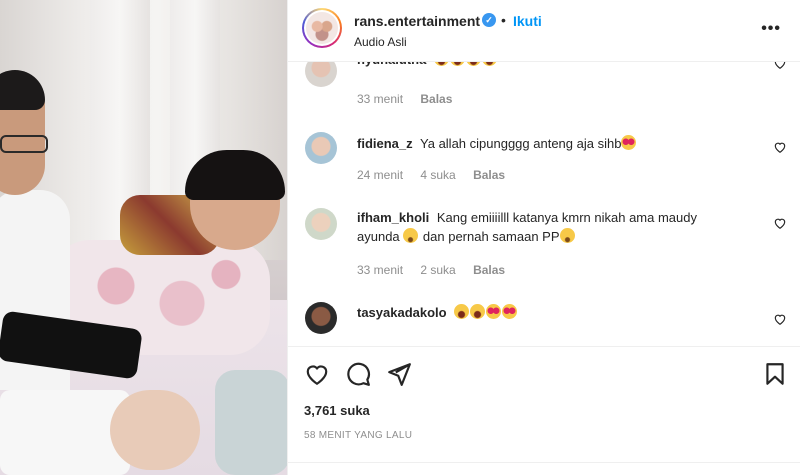  I want to click on username: rans.entertainment, so click(417, 21).